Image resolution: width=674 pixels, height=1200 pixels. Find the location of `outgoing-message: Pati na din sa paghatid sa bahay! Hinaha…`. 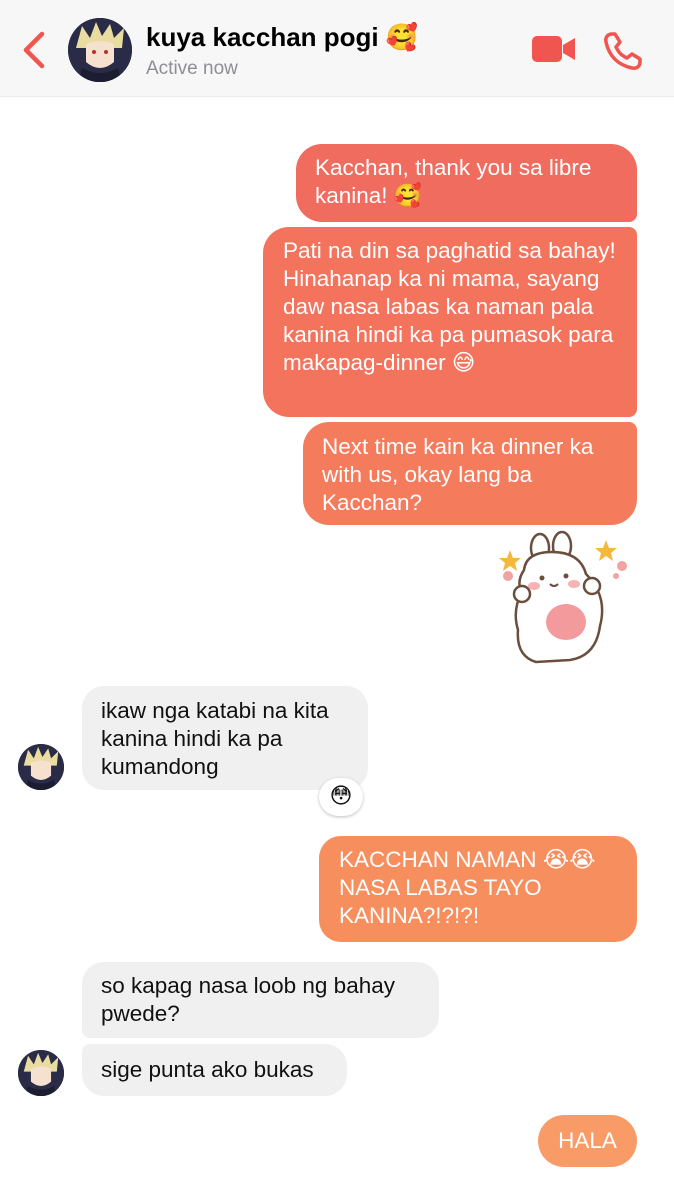

outgoing-message: Pati na din sa paghatid sa bahay! Hinaha… is located at coordinates (450, 322).